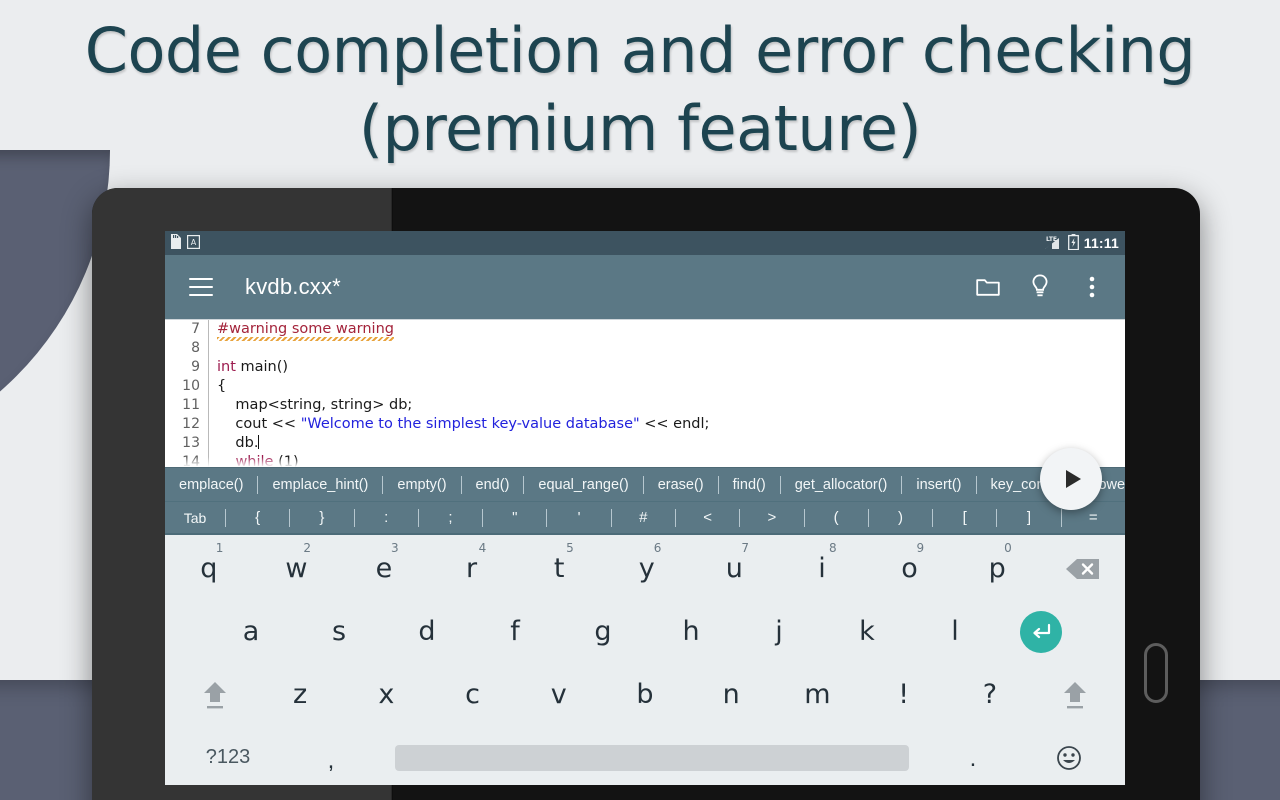 Image resolution: width=1280 pixels, height=800 pixels. I want to click on key-label: ?, so click(990, 694).